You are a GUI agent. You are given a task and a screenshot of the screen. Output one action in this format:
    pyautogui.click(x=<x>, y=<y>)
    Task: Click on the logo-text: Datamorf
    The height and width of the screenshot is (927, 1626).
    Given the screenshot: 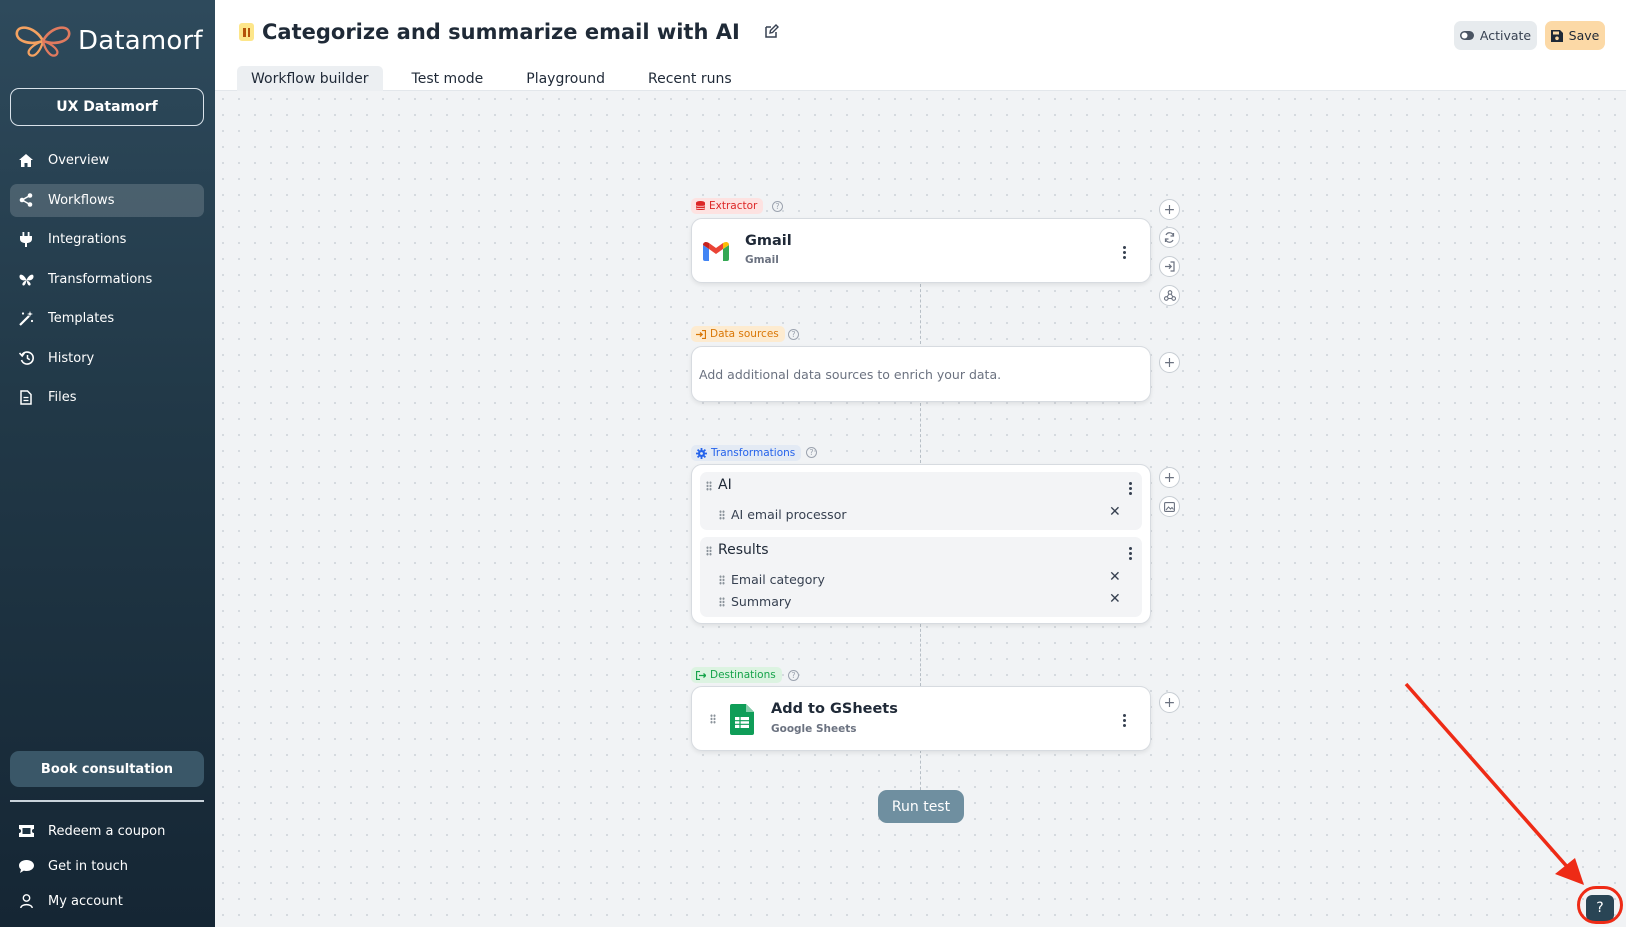 What is the action you would take?
    pyautogui.click(x=140, y=41)
    